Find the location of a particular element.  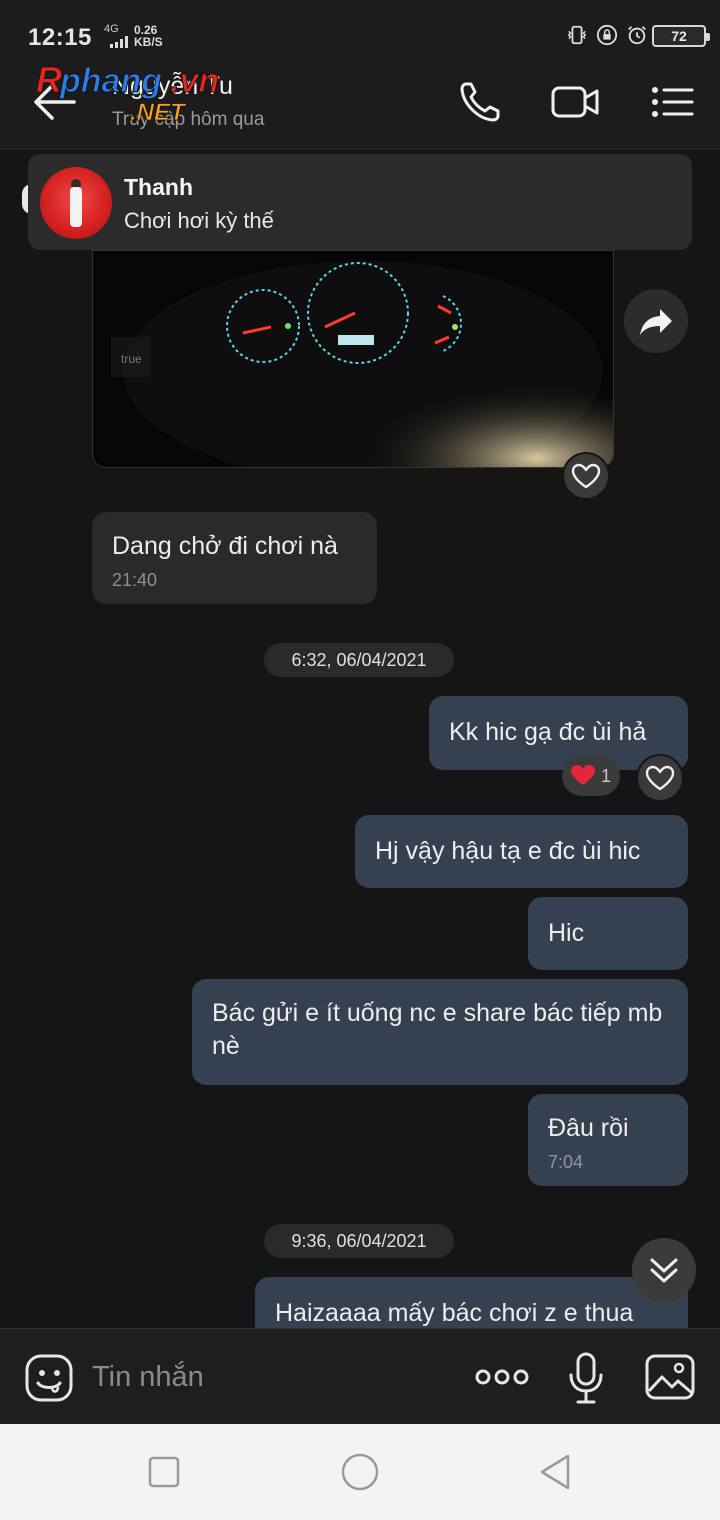

network-speed: 0.26 KB/S is located at coordinates (148, 36).